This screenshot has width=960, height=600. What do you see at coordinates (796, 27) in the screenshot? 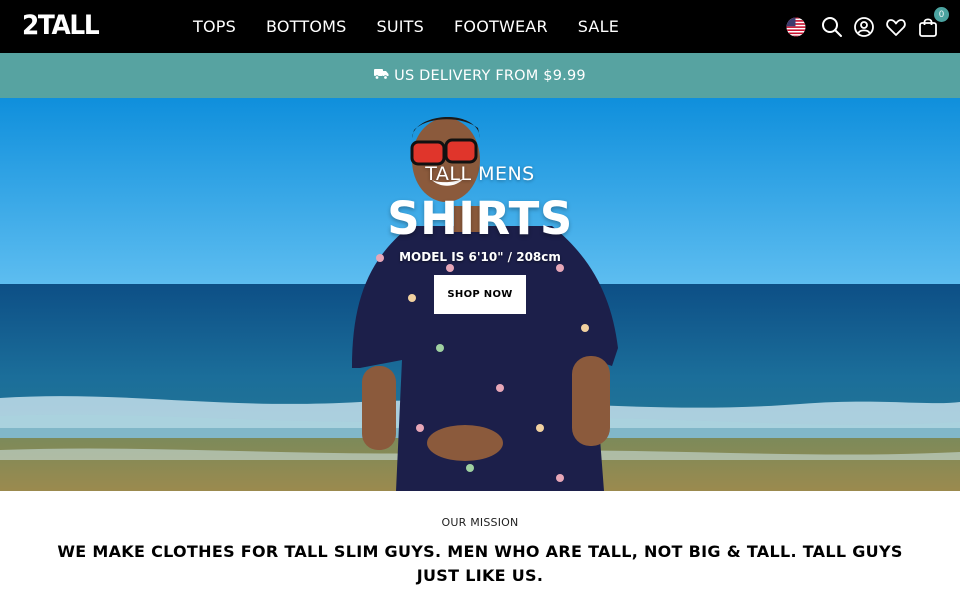
I see `us-flag-icon` at bounding box center [796, 27].